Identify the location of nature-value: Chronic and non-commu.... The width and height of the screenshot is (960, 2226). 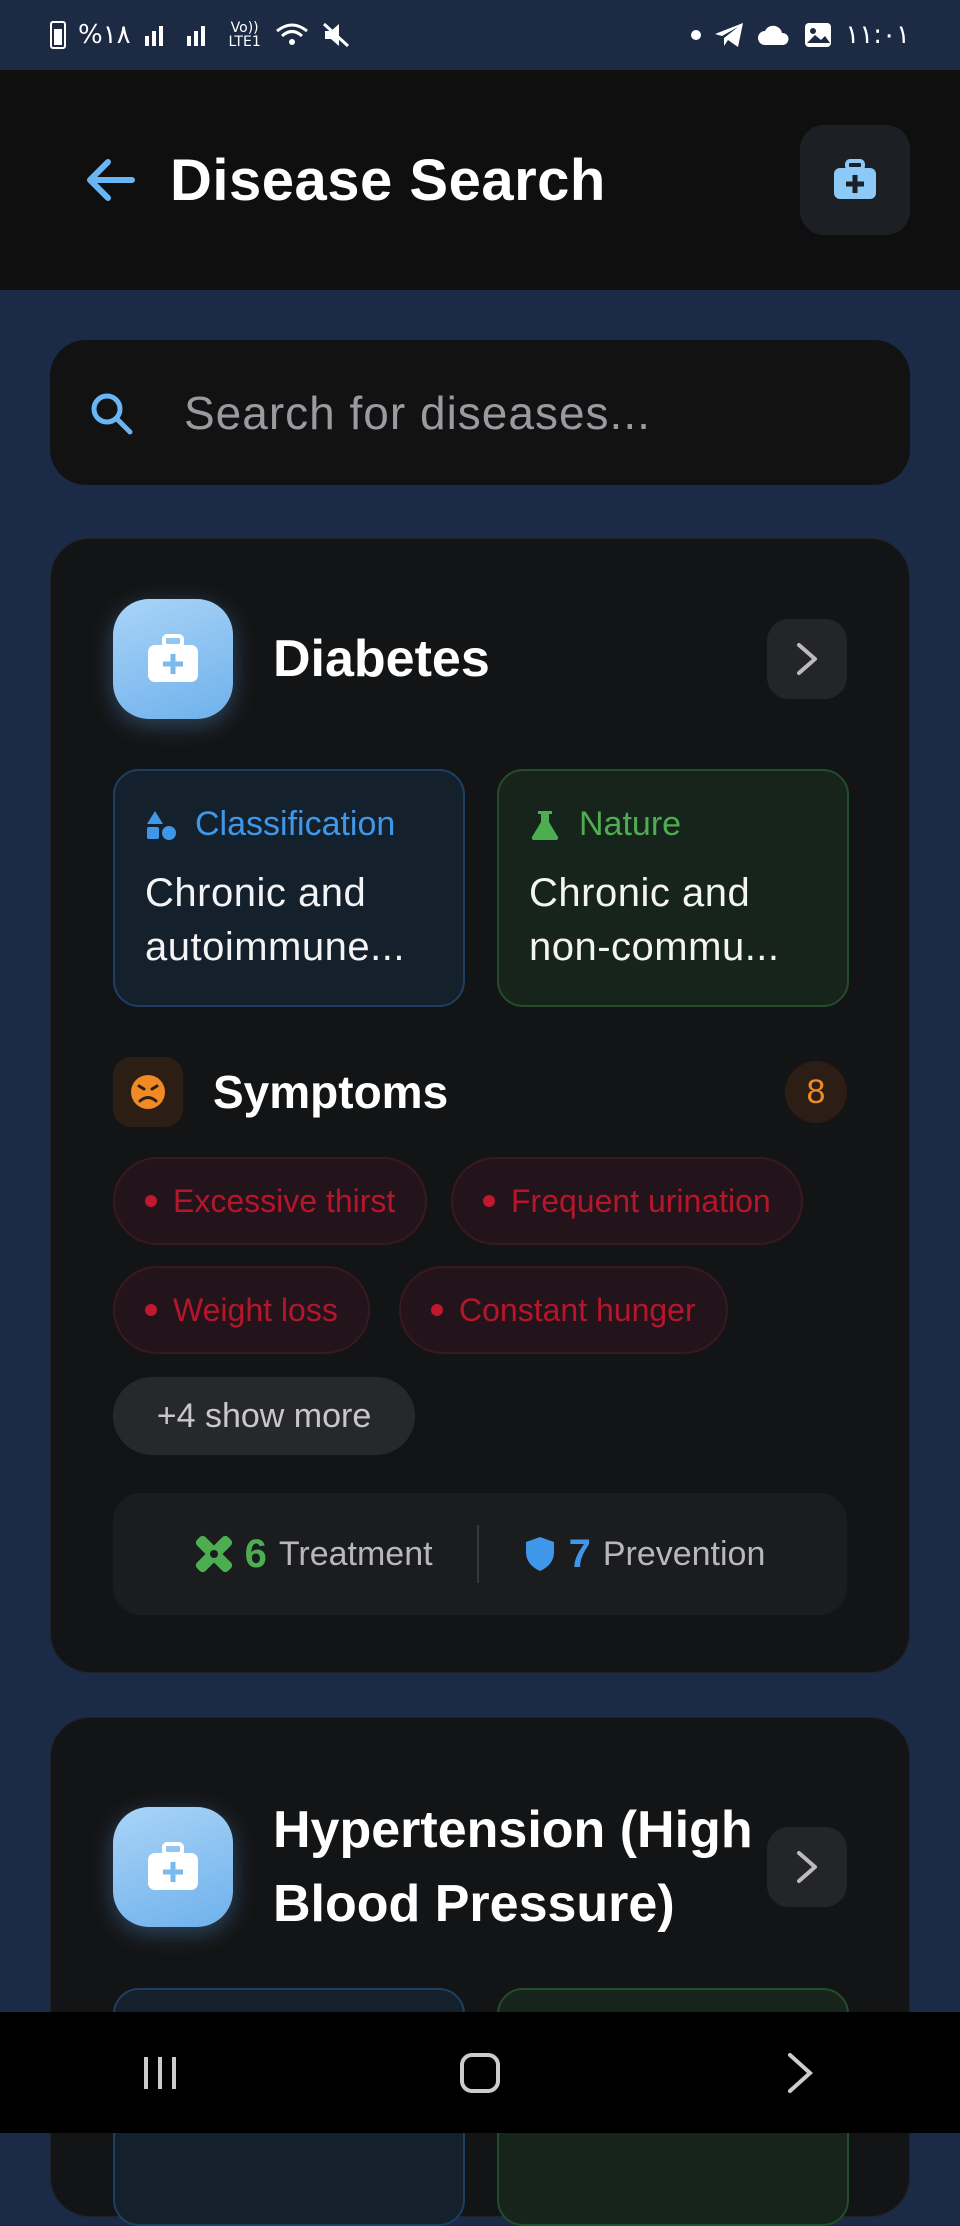
(654, 920).